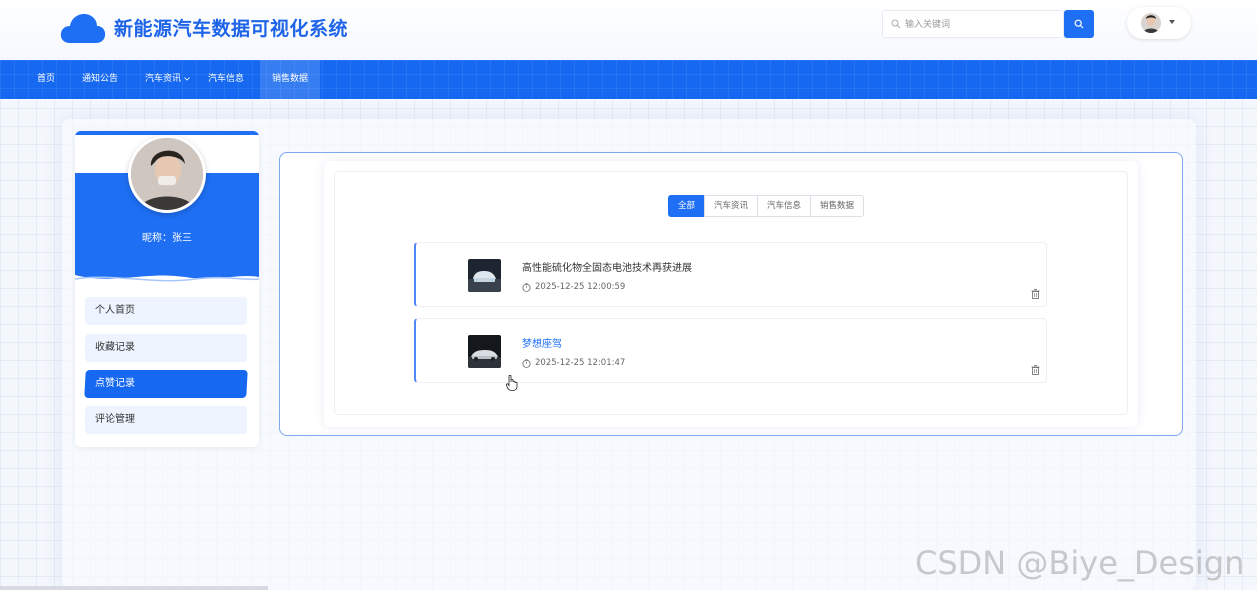  Describe the element at coordinates (628, 30) in the screenshot. I see `top-header: 新能源汽车数据可视化系统` at that location.